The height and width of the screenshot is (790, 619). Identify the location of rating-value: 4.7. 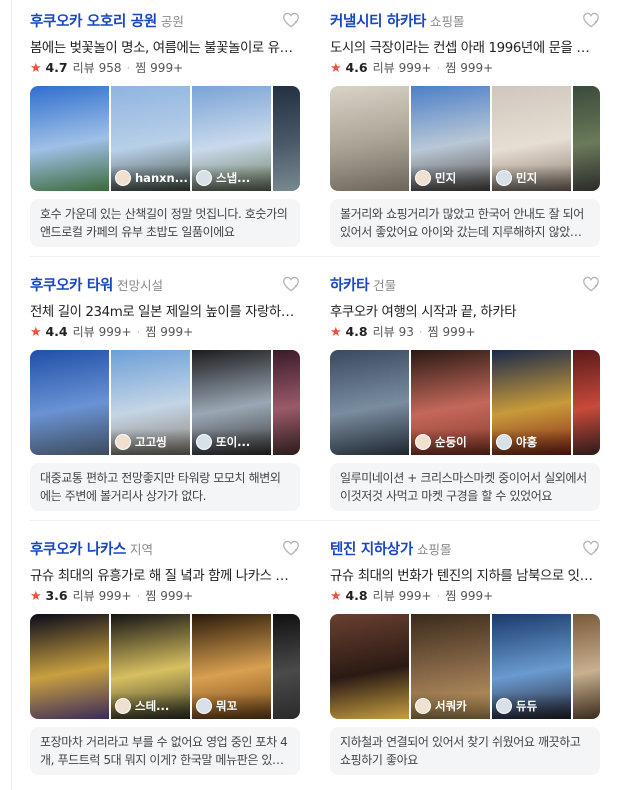
(56, 67).